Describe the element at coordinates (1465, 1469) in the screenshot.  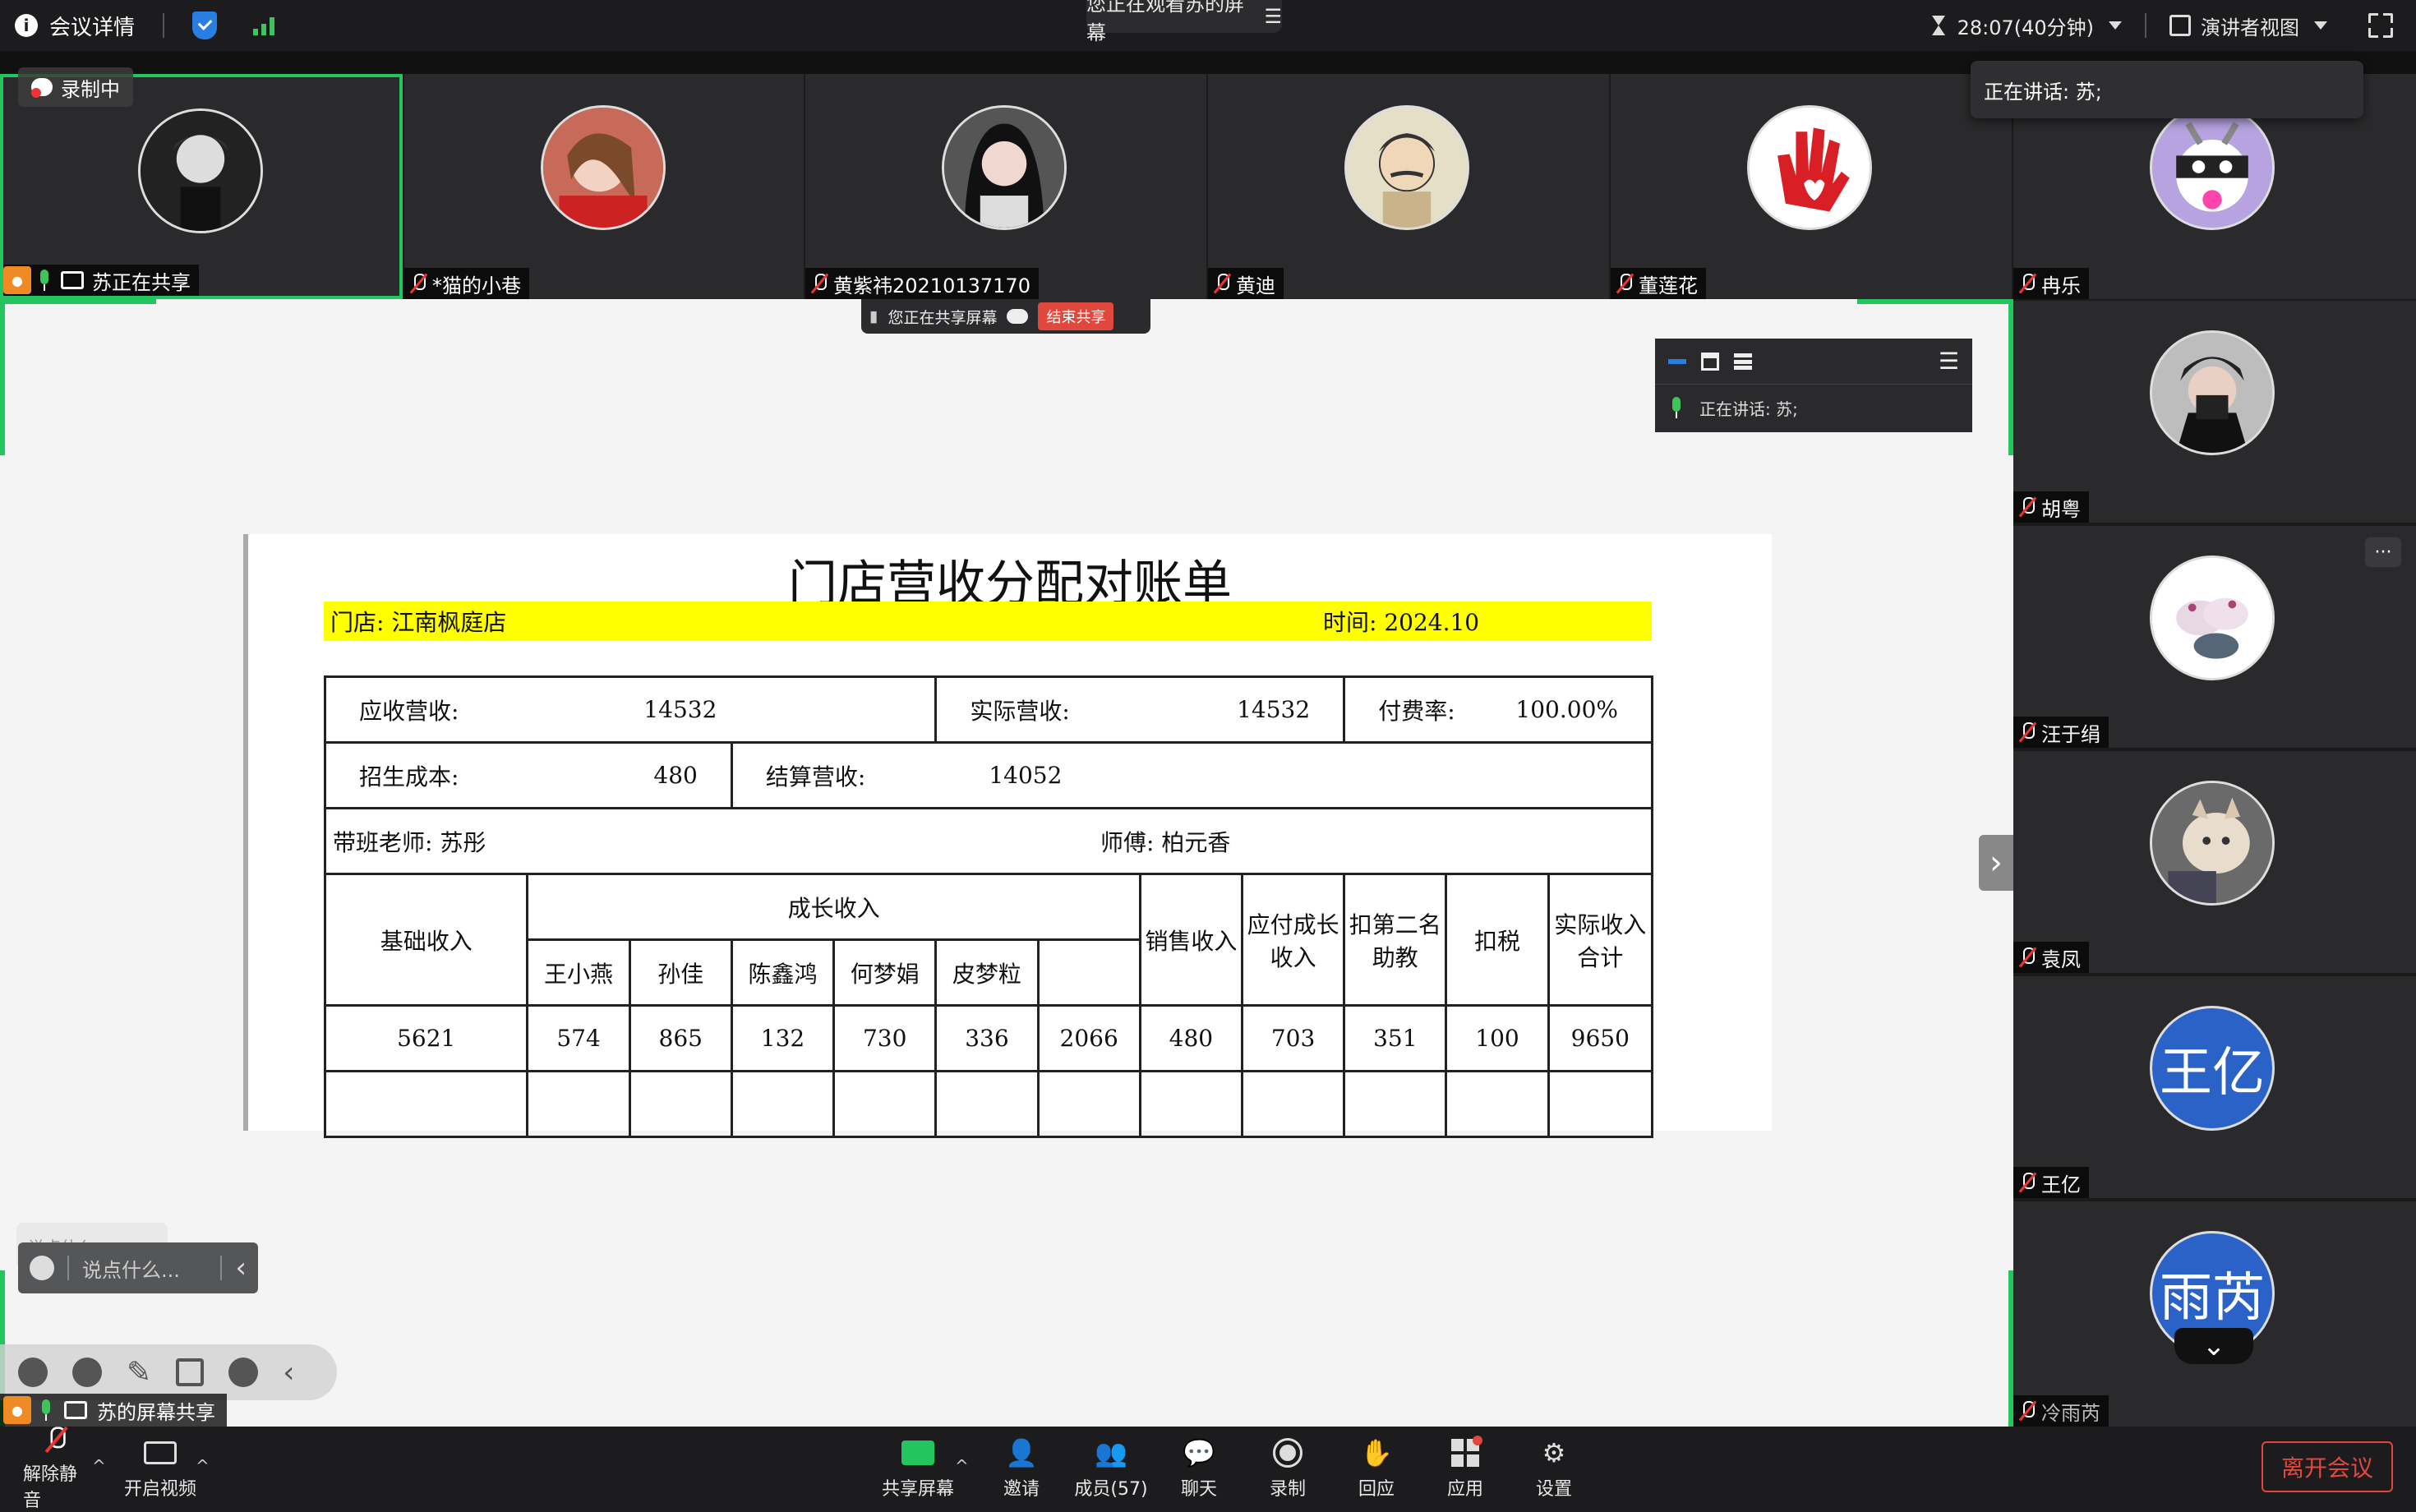
I see `apps-button: 应用` at that location.